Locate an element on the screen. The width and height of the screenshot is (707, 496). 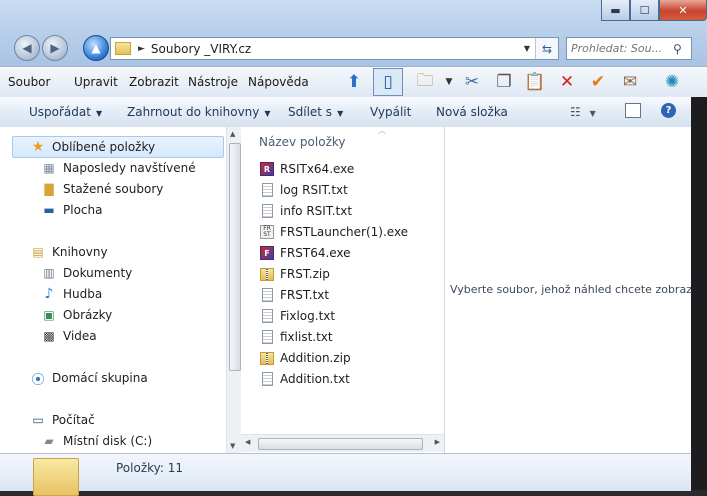
nav-desktop: ▬ Plocha is located at coordinates (71, 210).